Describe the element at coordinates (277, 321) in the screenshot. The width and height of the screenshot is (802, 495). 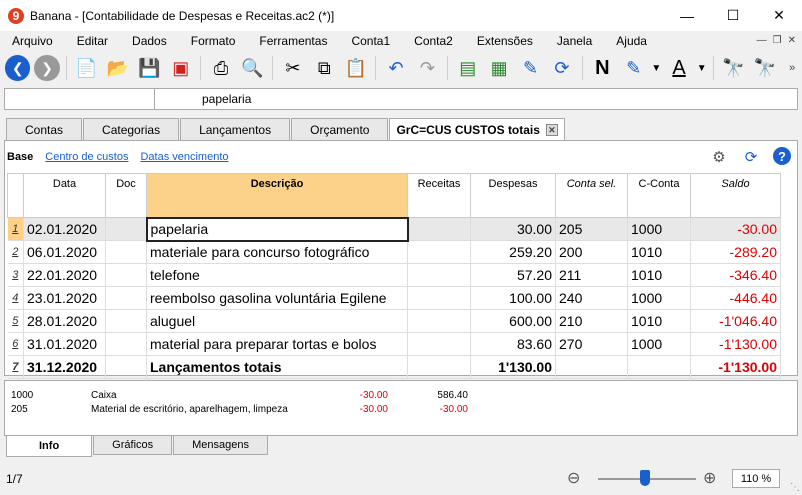
I see `cell-descricao: aluguel` at that location.